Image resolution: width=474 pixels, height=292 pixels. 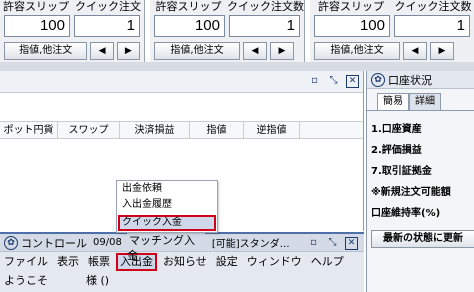 I want to click on refresh-button: 最新の状態に更新, so click(x=422, y=239).